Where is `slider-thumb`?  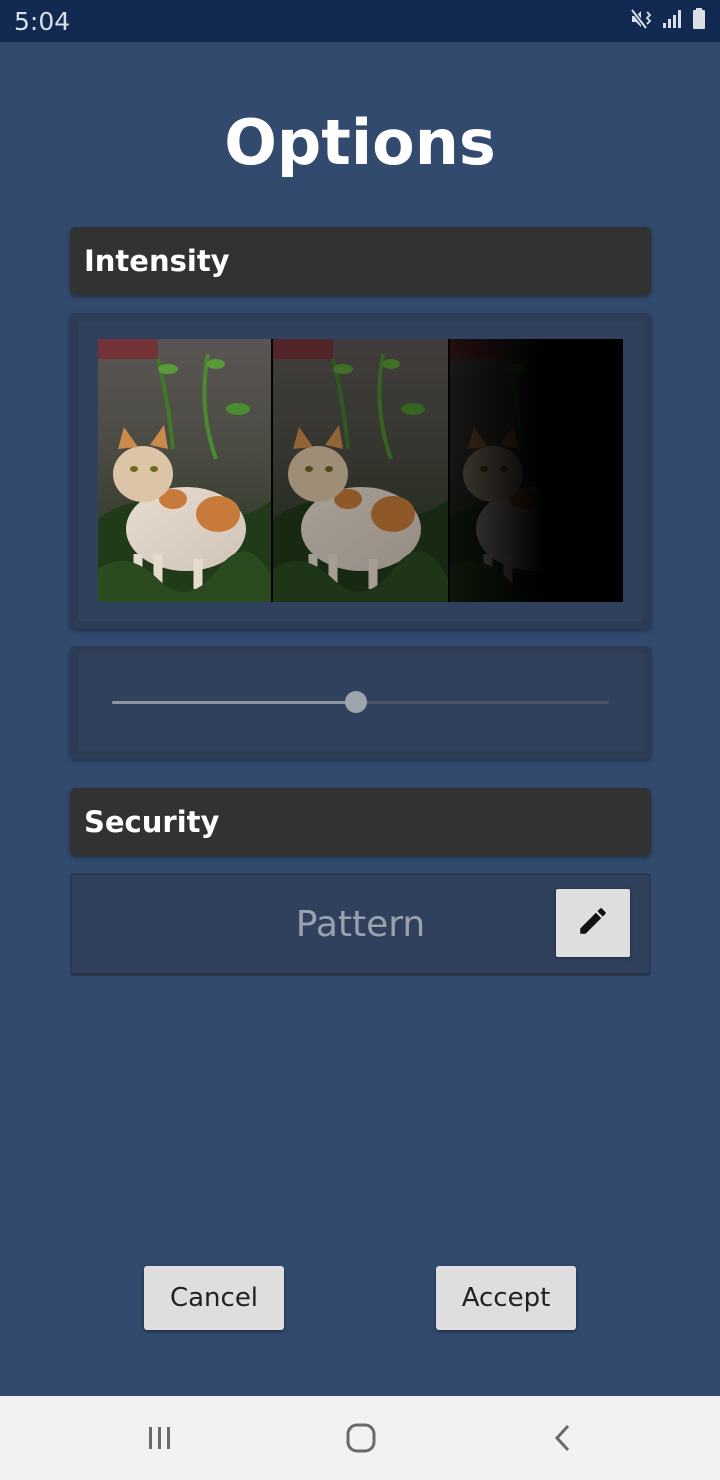
slider-thumb is located at coordinates (355, 702).